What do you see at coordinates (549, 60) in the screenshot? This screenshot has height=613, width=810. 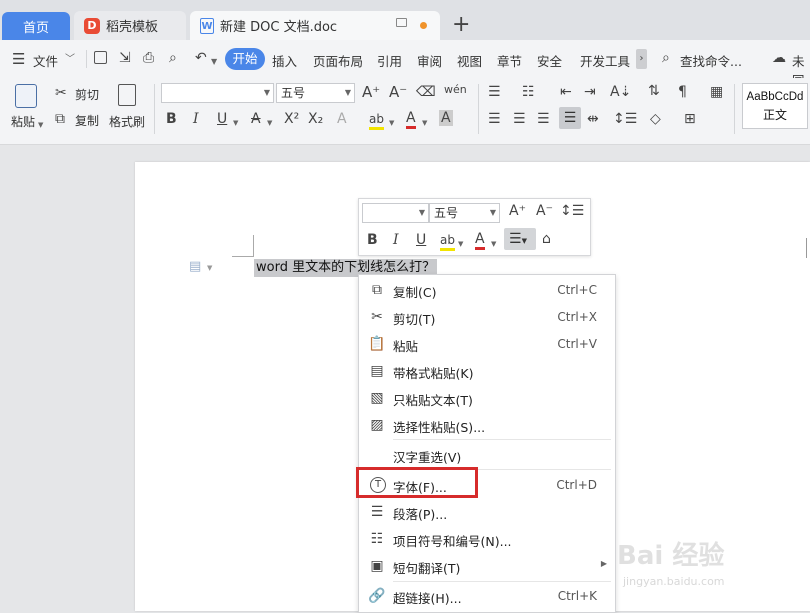 I see `menu-security: 安全` at bounding box center [549, 60].